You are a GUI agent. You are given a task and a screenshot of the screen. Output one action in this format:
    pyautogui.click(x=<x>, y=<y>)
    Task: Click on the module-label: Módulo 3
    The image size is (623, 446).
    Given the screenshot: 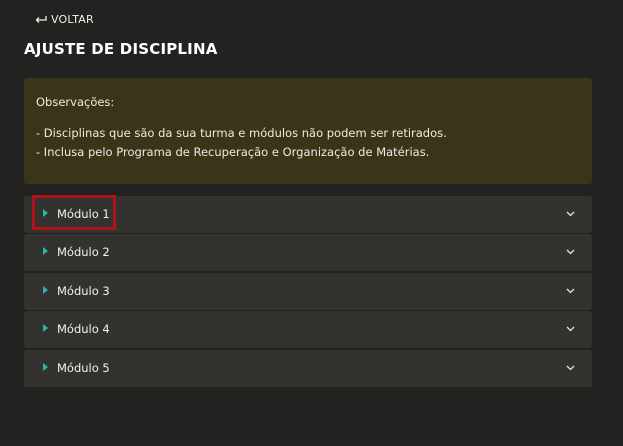 What is the action you would take?
    pyautogui.click(x=83, y=290)
    